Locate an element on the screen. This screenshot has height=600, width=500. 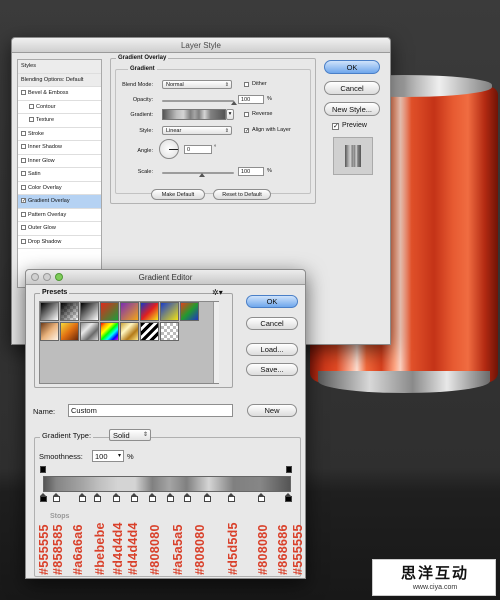
style-item-drop-shadow: Drop Shadow is located at coordinates (59, 242).